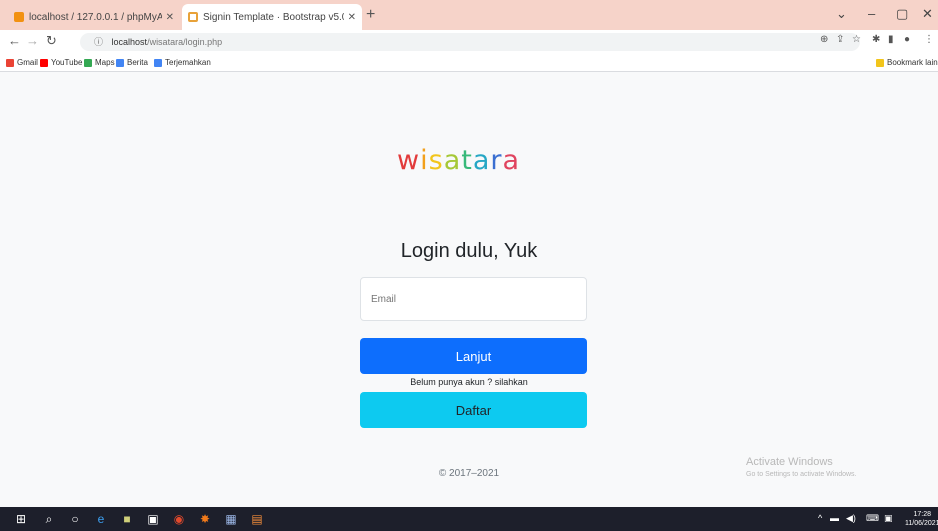  What do you see at coordinates (101, 519) in the screenshot?
I see `edge-icon: e` at bounding box center [101, 519].